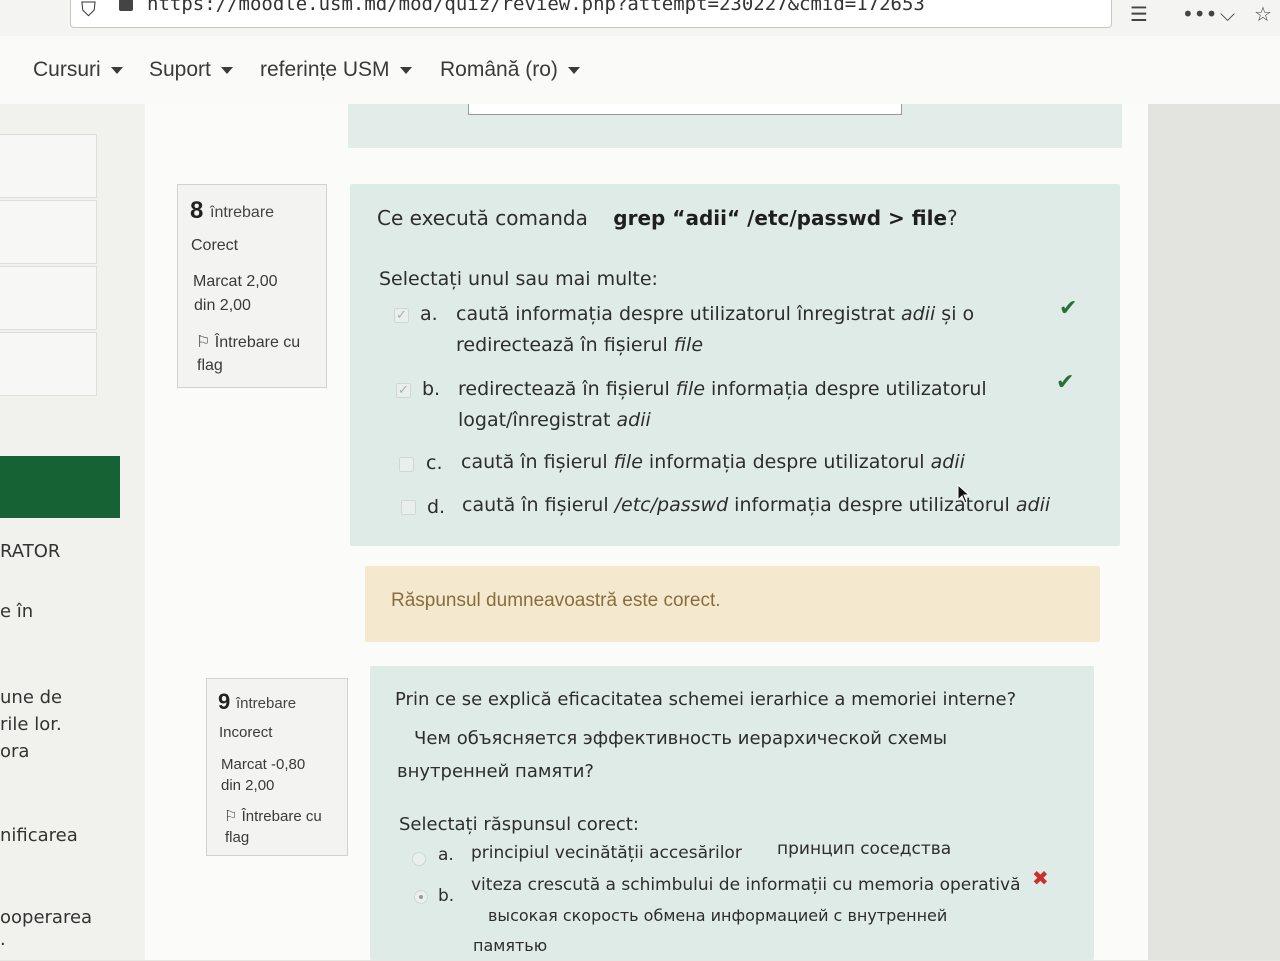 Image resolution: width=1280 pixels, height=961 pixels. I want to click on lock-icon, so click(126, 5).